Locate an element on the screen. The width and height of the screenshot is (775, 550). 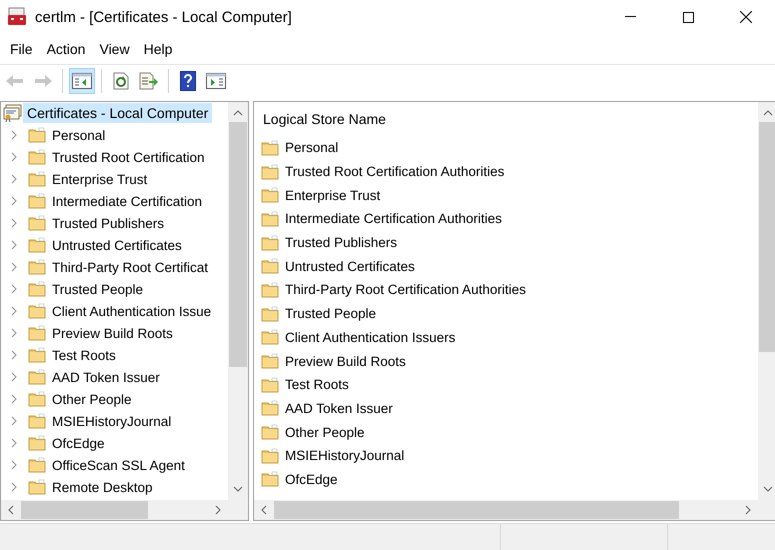
tree-item: Preview Build Roots is located at coordinates (112, 333).